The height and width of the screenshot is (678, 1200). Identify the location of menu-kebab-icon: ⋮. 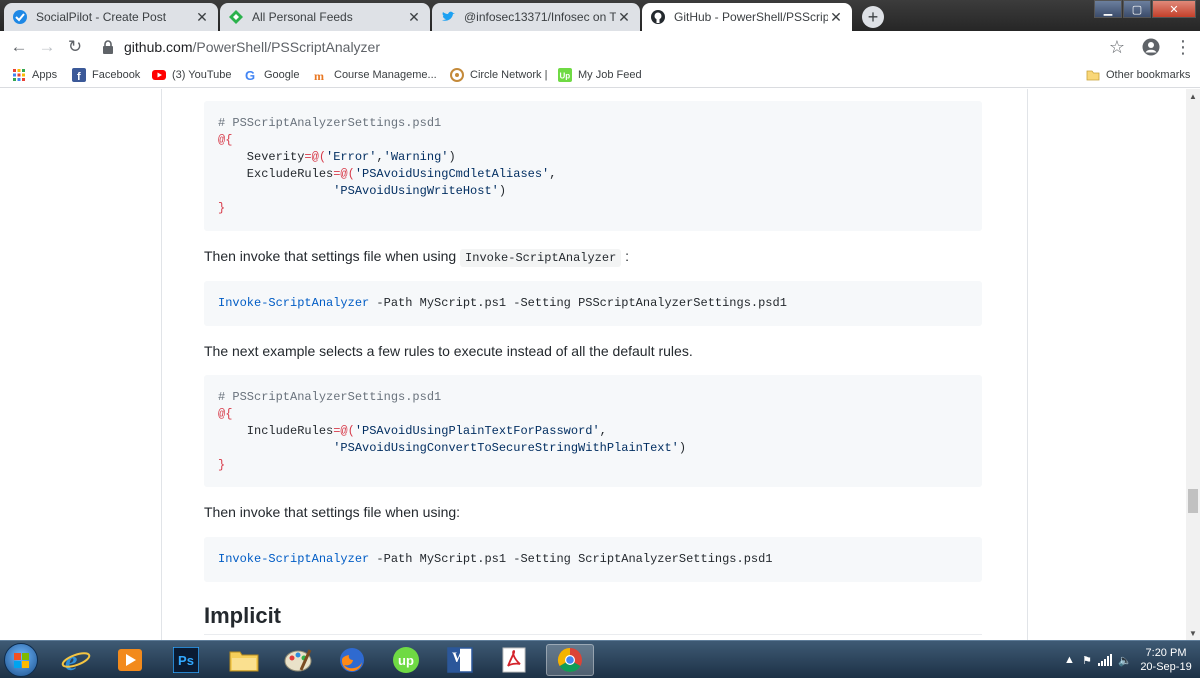
(1183, 47).